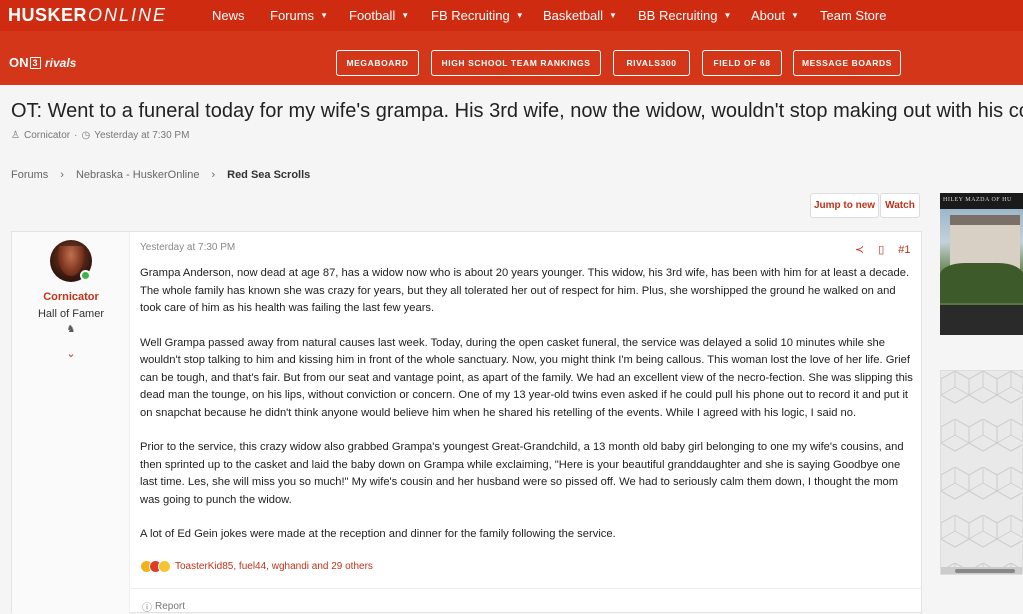  I want to click on sidebar-ad-pattern, so click(981, 472).